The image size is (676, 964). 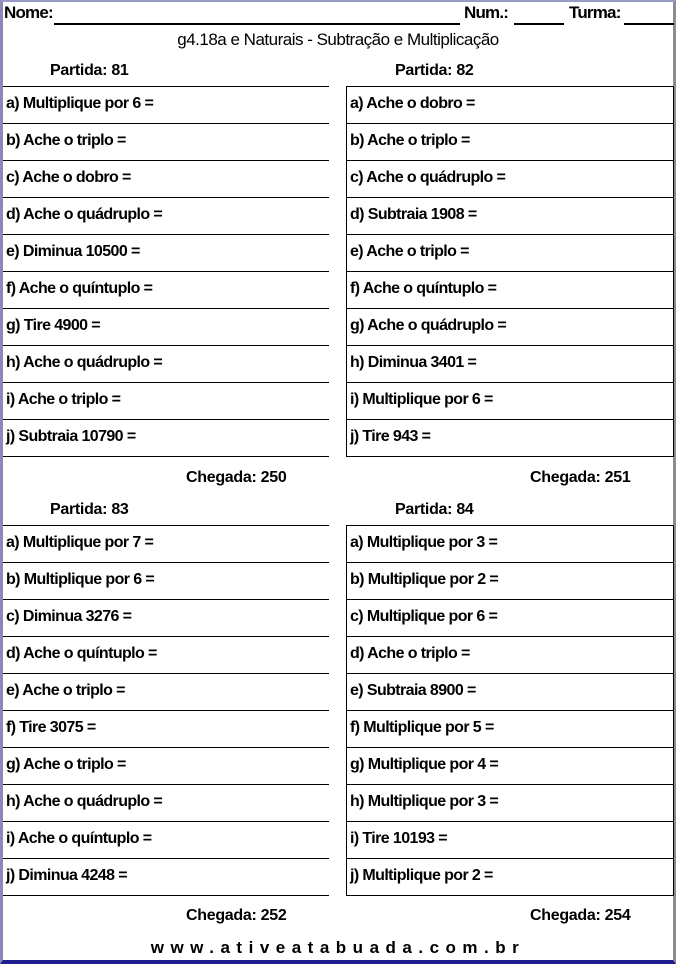 What do you see at coordinates (510, 216) in the screenshot?
I see `exercise-row: d) Subtraia 1908 =` at bounding box center [510, 216].